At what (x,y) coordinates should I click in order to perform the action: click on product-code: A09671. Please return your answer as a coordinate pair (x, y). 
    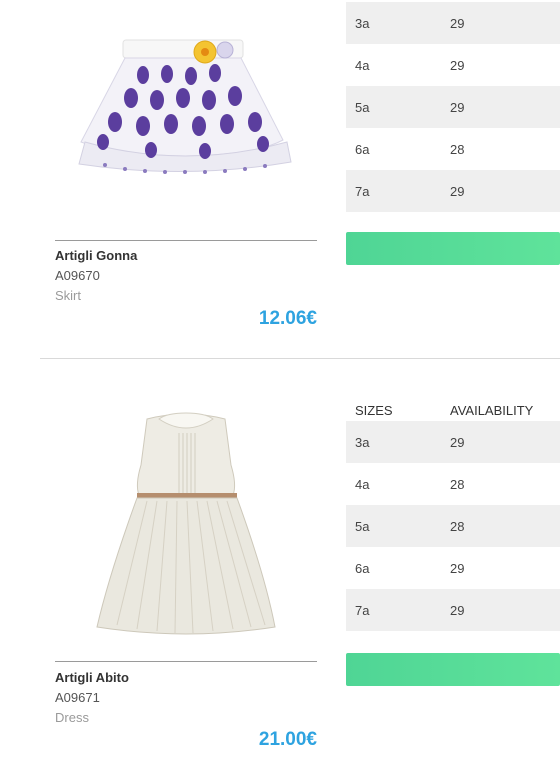
    Looking at the image, I should click on (77, 697).